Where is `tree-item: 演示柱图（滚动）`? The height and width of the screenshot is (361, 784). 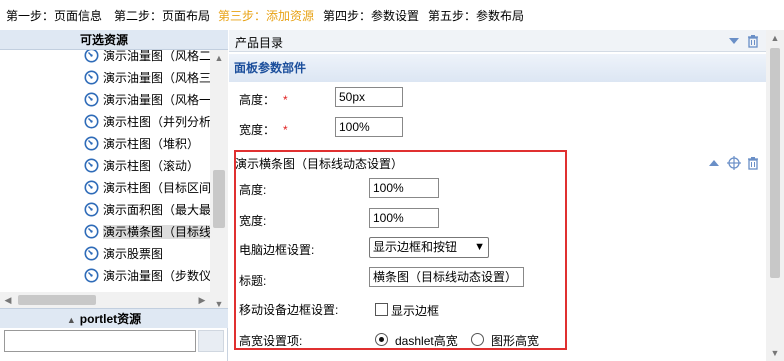 tree-item: 演示柱图（滚动） is located at coordinates (147, 166).